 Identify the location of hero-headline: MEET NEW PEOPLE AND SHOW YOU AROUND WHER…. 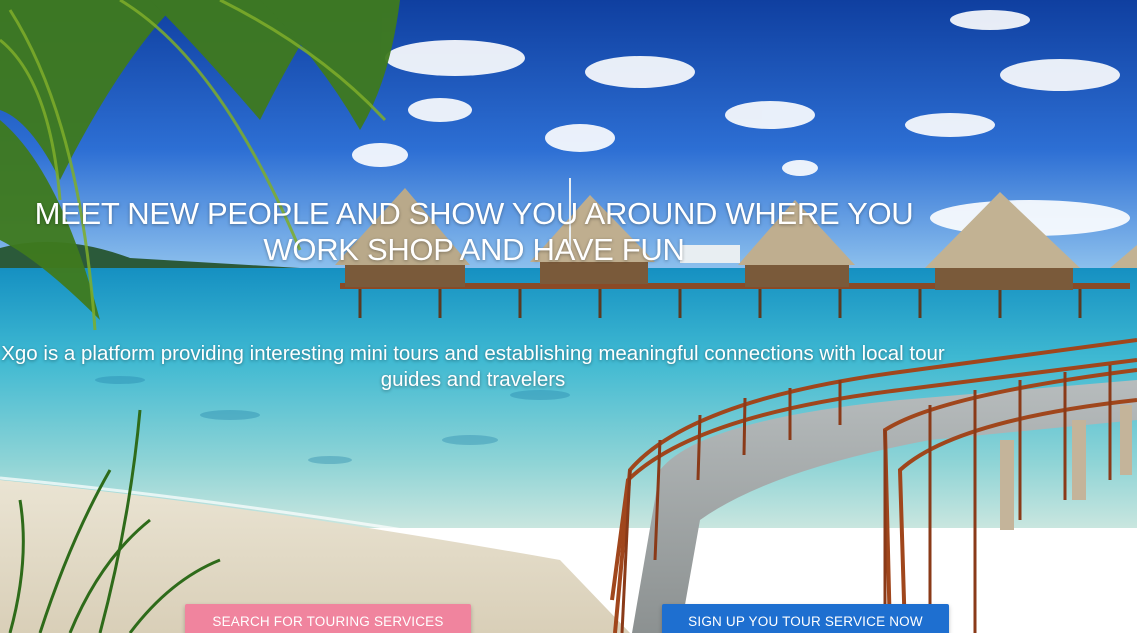
(474, 231).